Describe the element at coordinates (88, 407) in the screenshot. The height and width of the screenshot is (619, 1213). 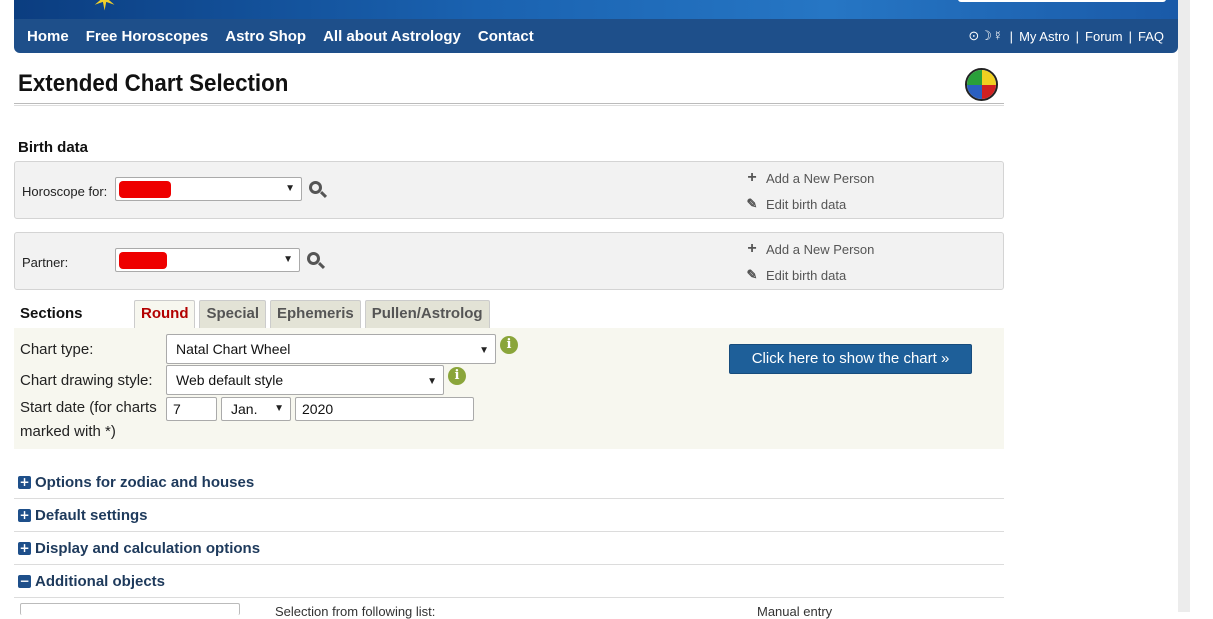
I see `start-date-label: Start date (for charts` at that location.